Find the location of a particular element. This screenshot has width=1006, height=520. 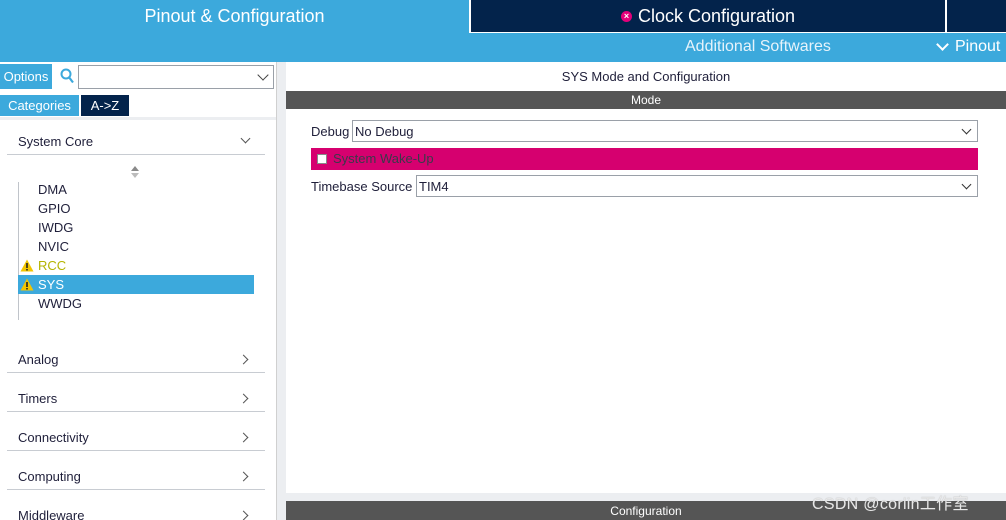

category-timers: Timers is located at coordinates (136, 395).